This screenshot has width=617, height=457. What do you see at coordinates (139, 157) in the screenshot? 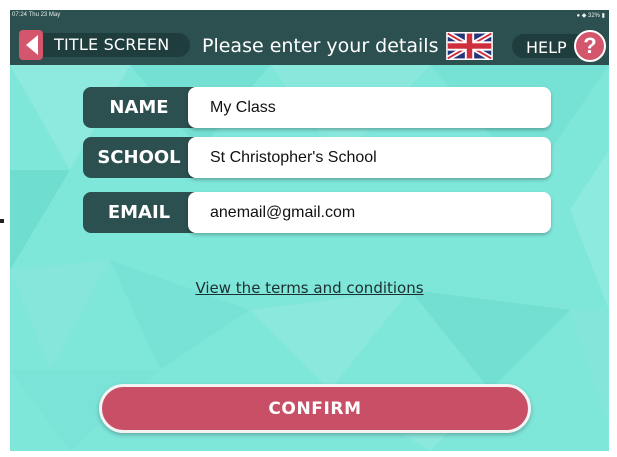
I see `school-label: SCHOOL` at bounding box center [139, 157].